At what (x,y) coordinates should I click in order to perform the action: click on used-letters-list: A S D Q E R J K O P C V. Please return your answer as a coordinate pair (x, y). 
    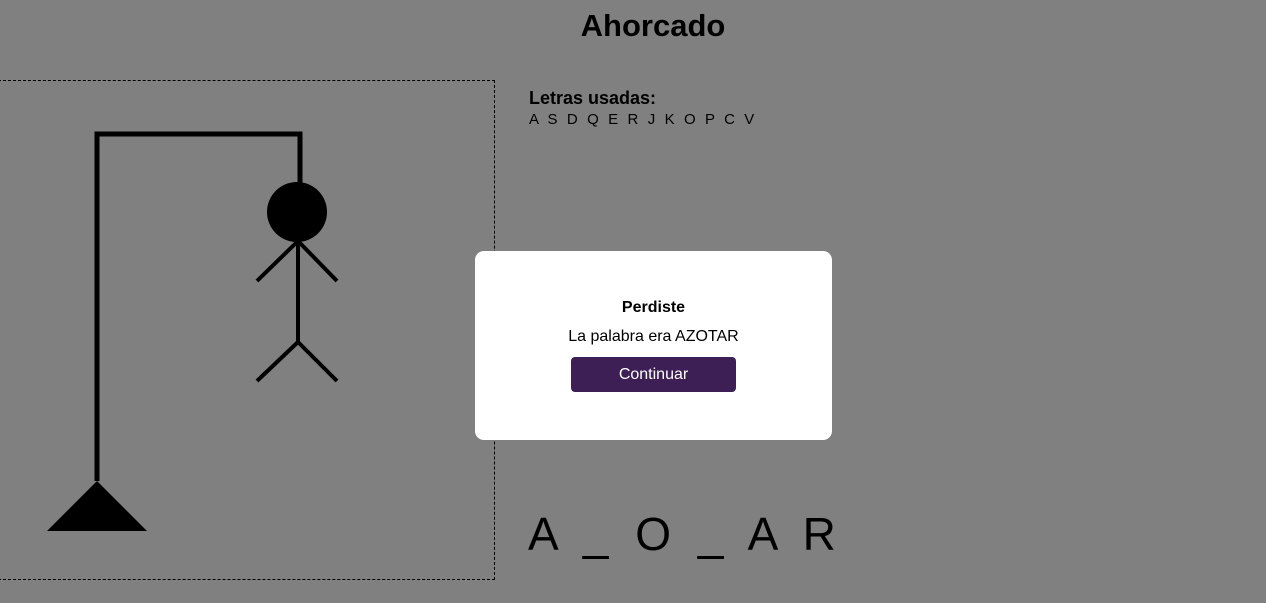
    Looking at the image, I should click on (643, 119).